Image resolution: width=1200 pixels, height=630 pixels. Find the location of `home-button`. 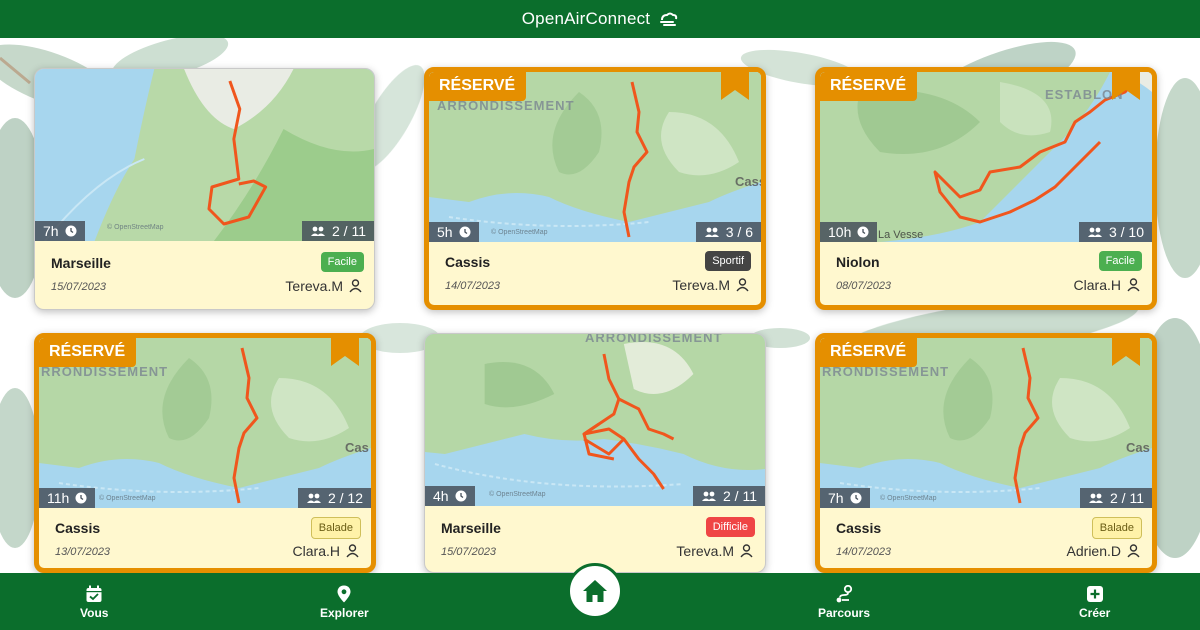

home-button is located at coordinates (595, 591).